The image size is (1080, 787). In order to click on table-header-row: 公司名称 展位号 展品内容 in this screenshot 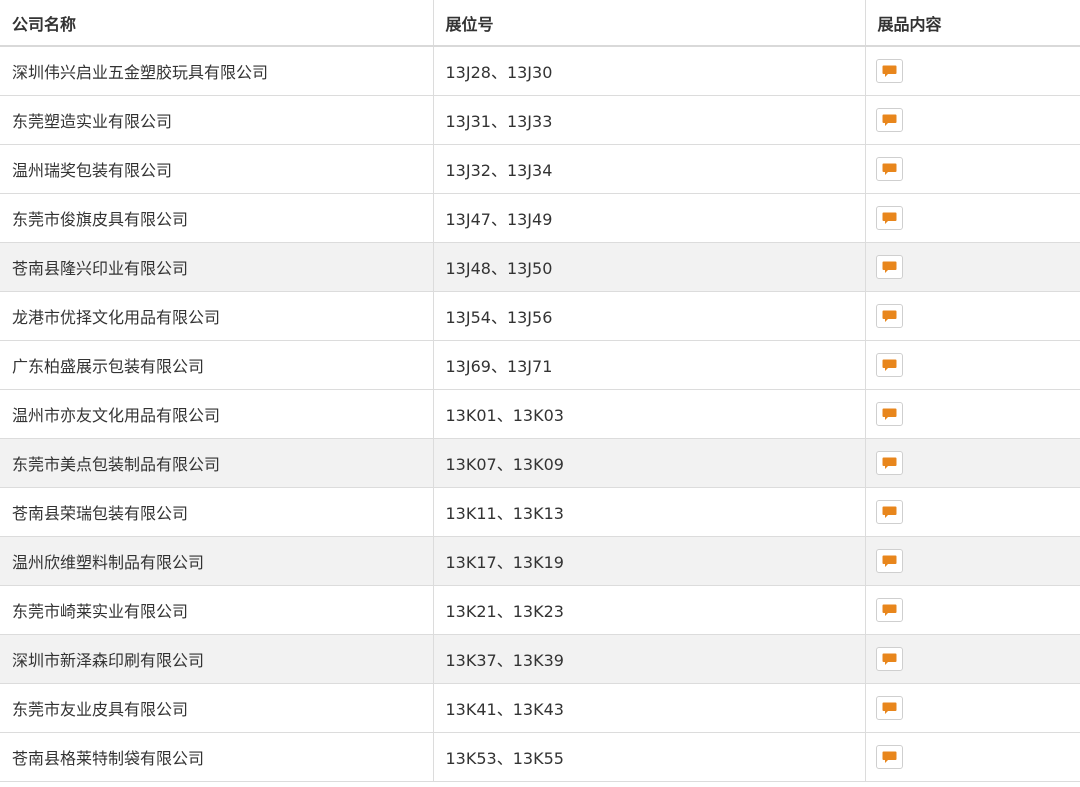, I will do `click(540, 23)`.